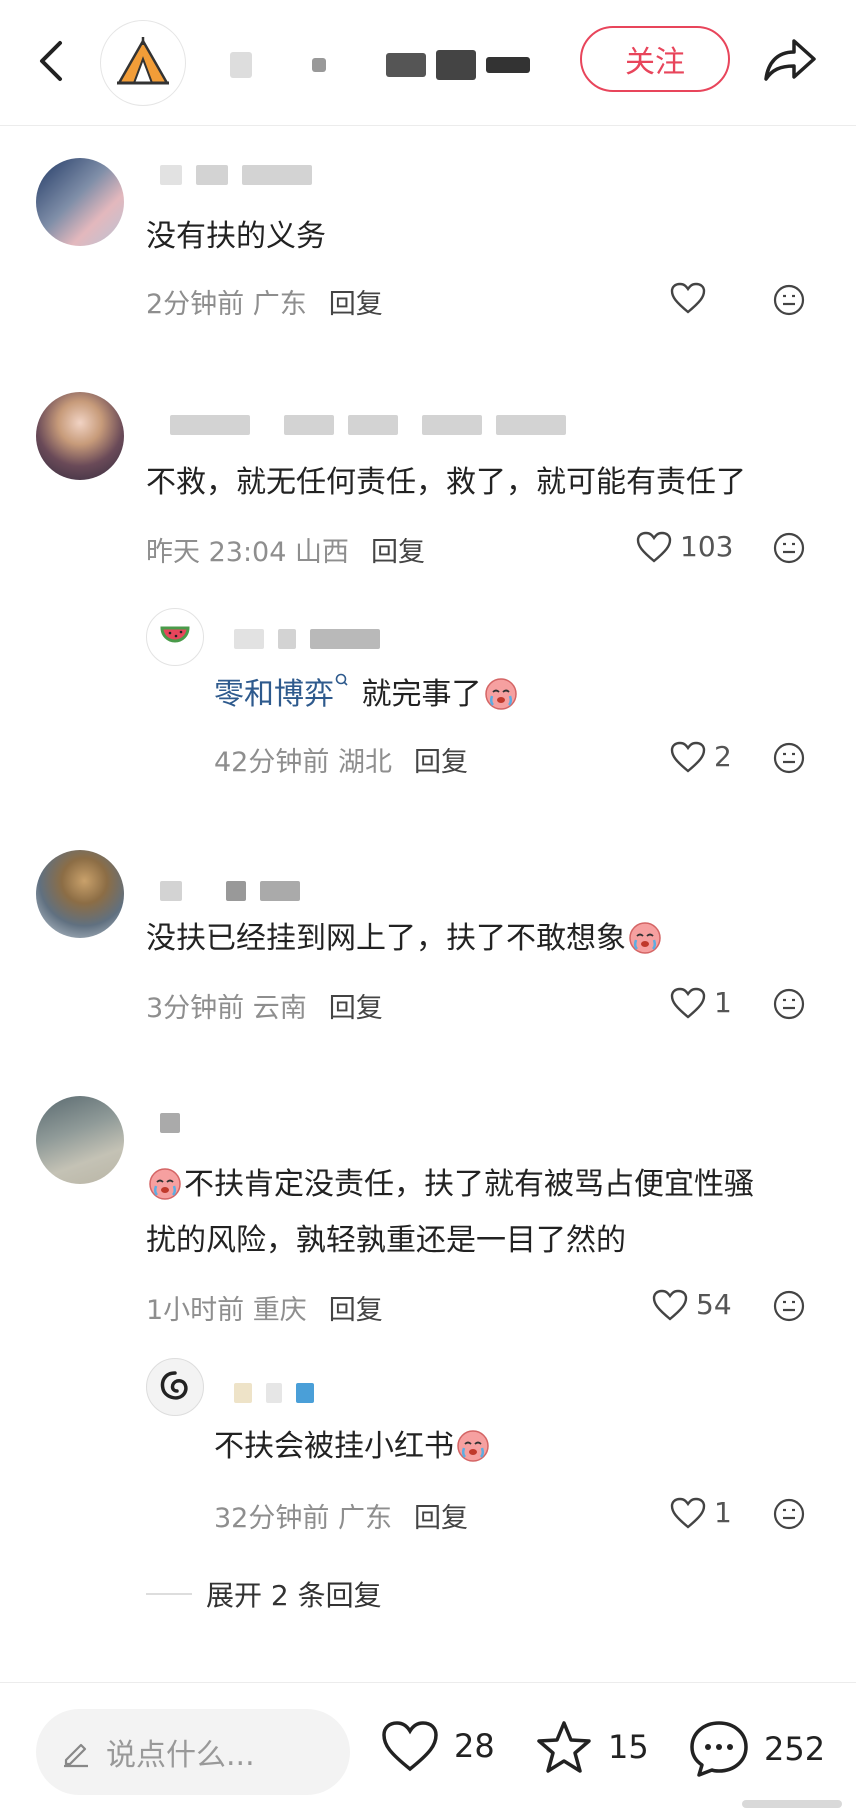 This screenshot has height=1819, width=856. I want to click on comment-count: 252, so click(795, 1749).